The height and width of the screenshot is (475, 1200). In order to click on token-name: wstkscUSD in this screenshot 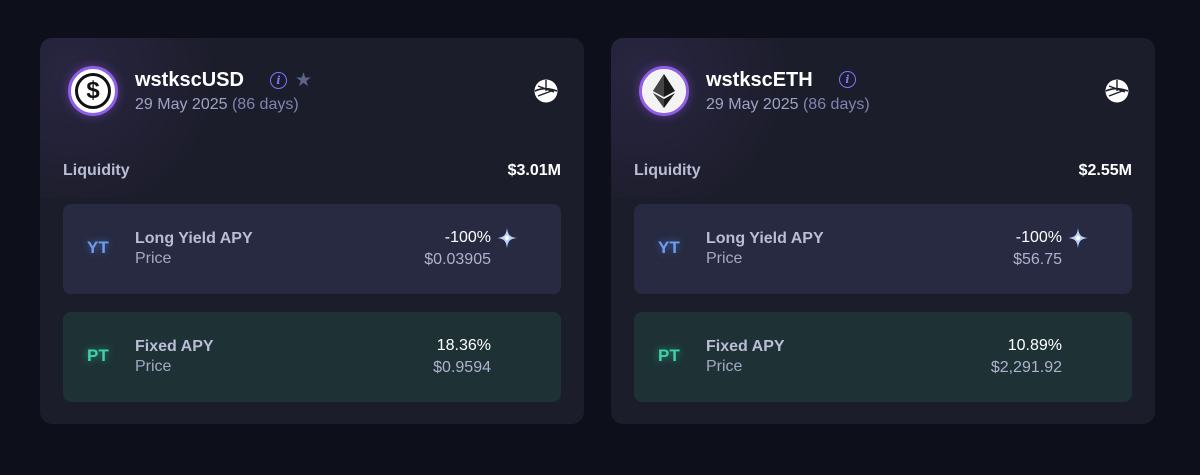, I will do `click(189, 80)`.